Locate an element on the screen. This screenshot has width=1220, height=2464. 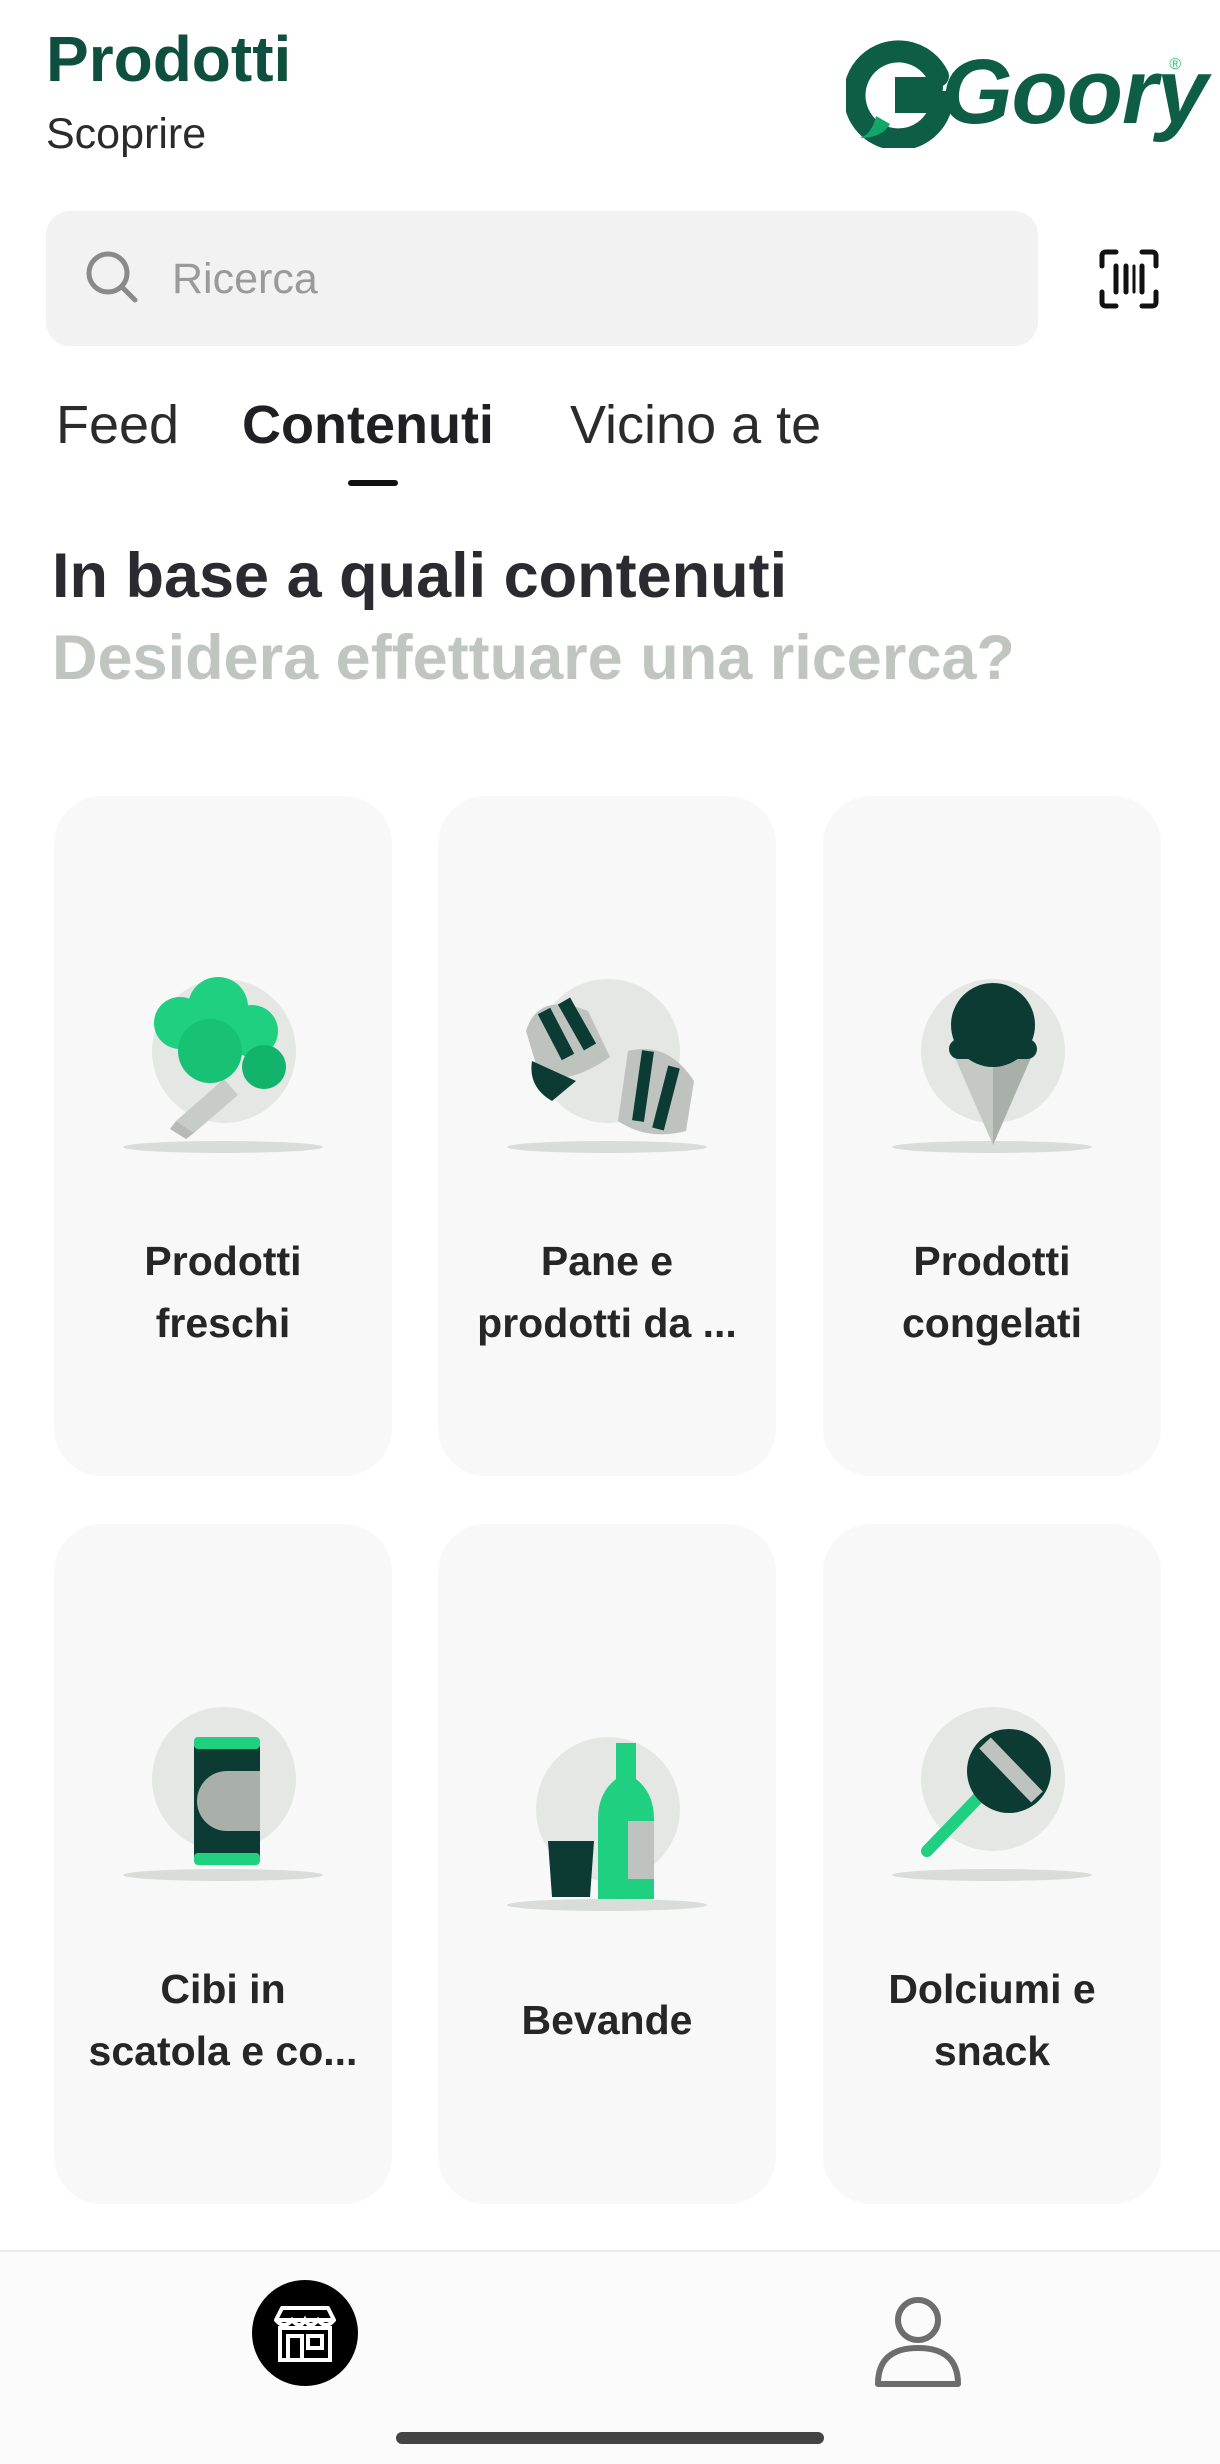
category-card-bevande: Bevande is located at coordinates (607, 1864).